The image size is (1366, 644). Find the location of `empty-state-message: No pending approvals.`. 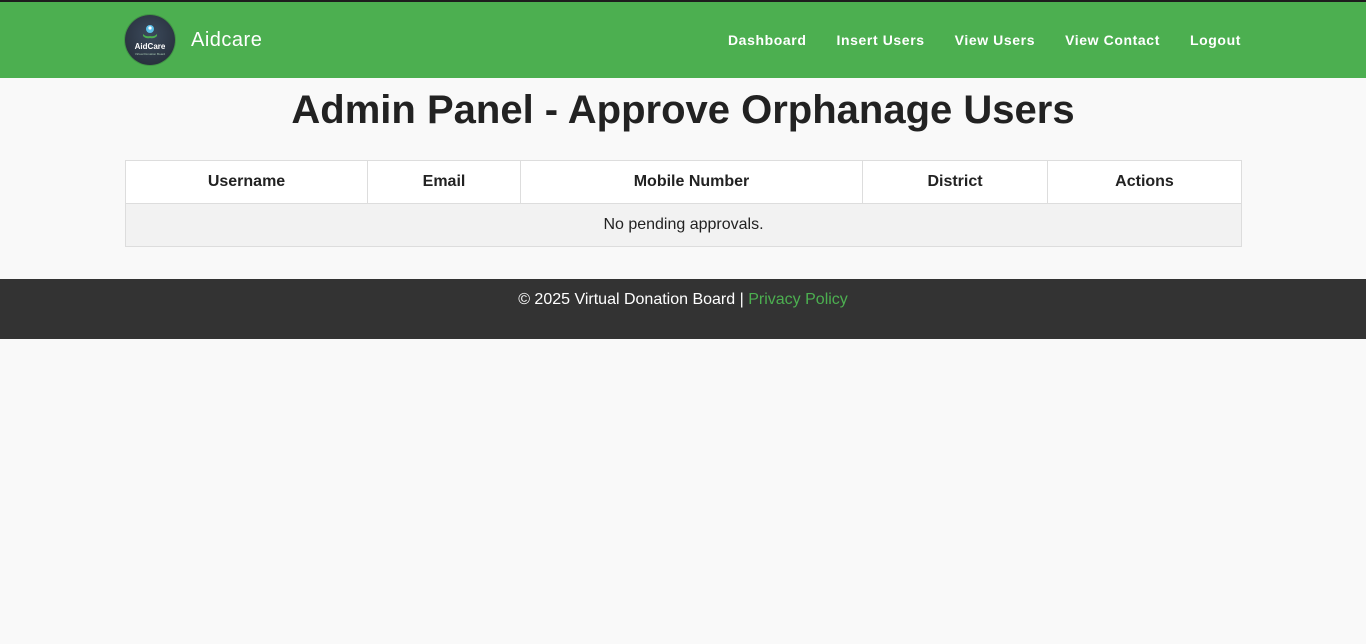

empty-state-message: No pending approvals. is located at coordinates (683, 225).